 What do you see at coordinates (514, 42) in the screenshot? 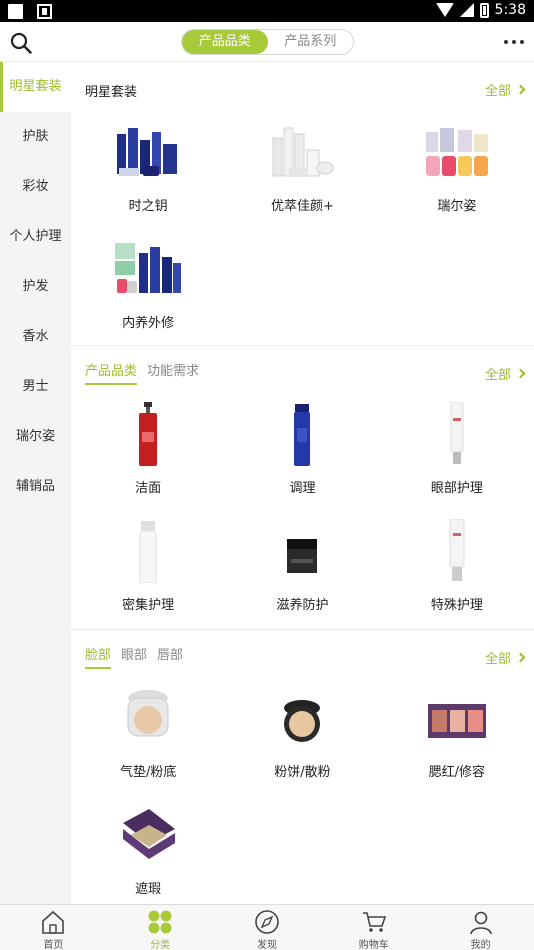
I see `more-options-icon` at bounding box center [514, 42].